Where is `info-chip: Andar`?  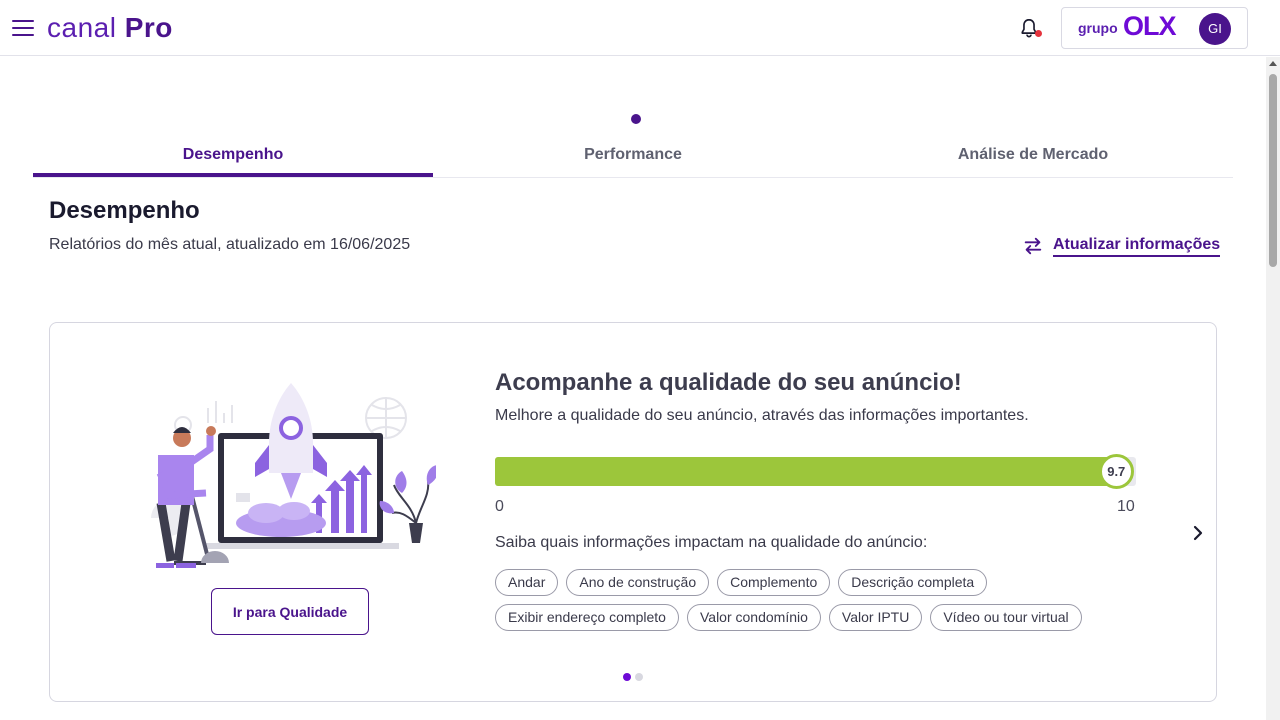
info-chip: Andar is located at coordinates (527, 582).